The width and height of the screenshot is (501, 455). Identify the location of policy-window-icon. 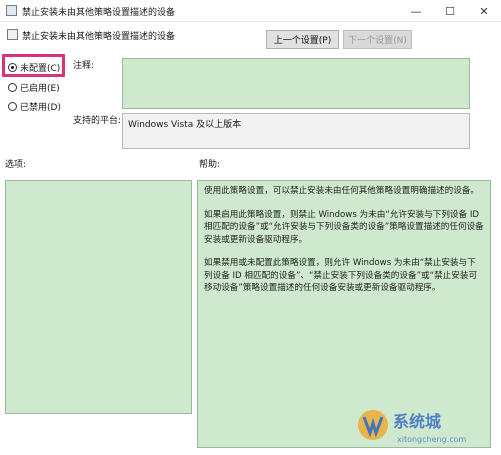
(11, 10).